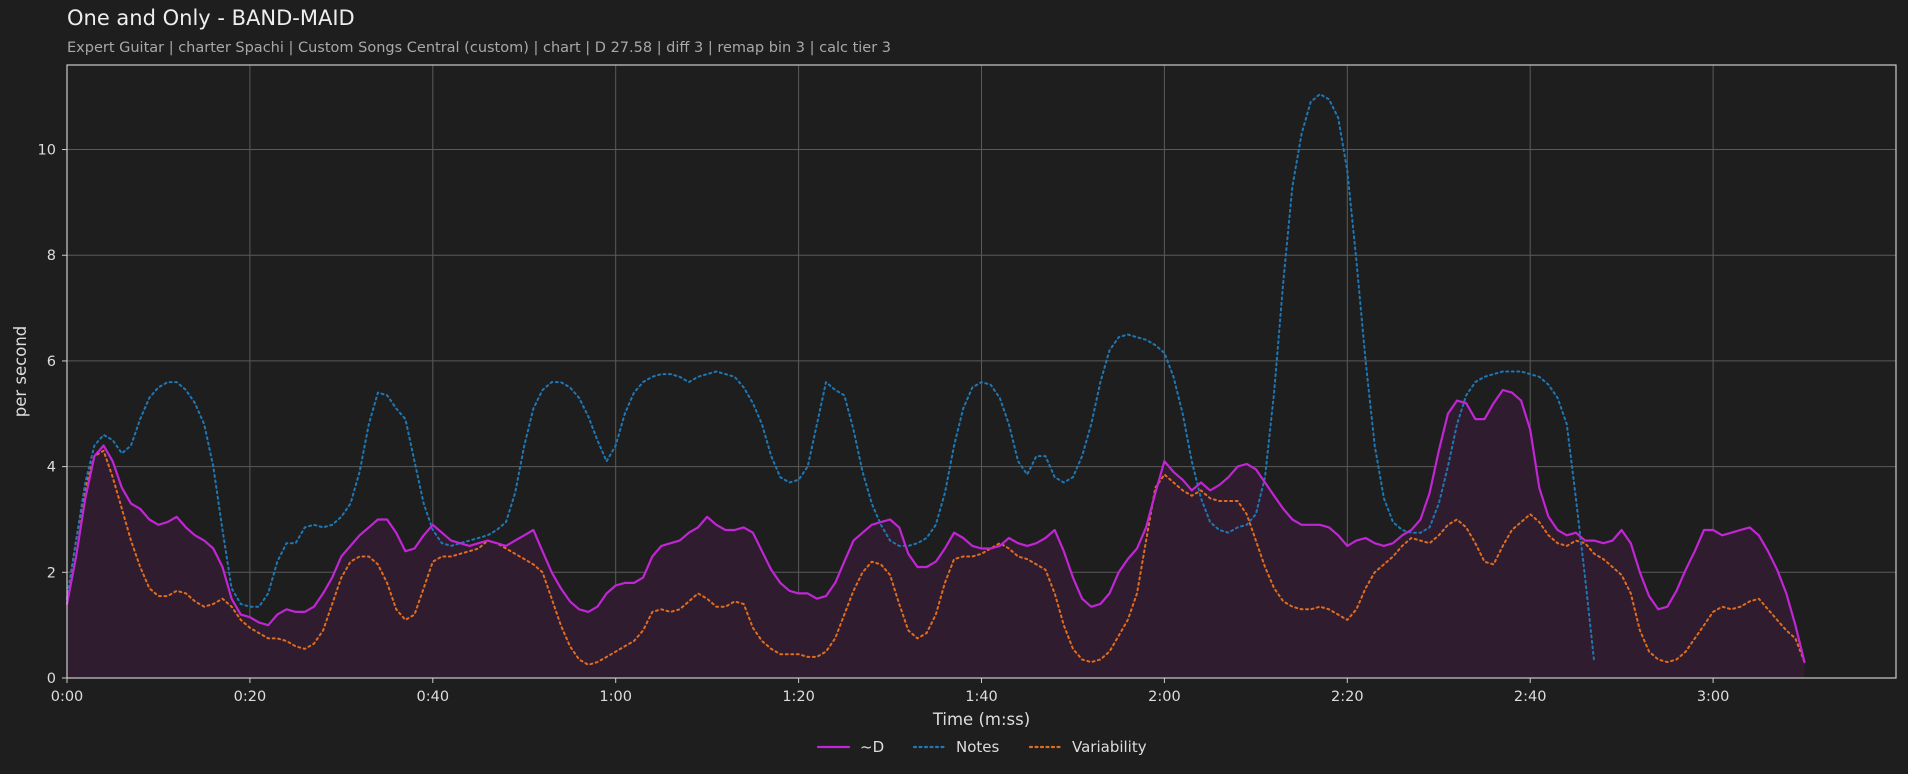 Image resolution: width=1908 pixels, height=774 pixels. What do you see at coordinates (1347, 697) in the screenshot?
I see `x-tick-label: 2:20` at bounding box center [1347, 697].